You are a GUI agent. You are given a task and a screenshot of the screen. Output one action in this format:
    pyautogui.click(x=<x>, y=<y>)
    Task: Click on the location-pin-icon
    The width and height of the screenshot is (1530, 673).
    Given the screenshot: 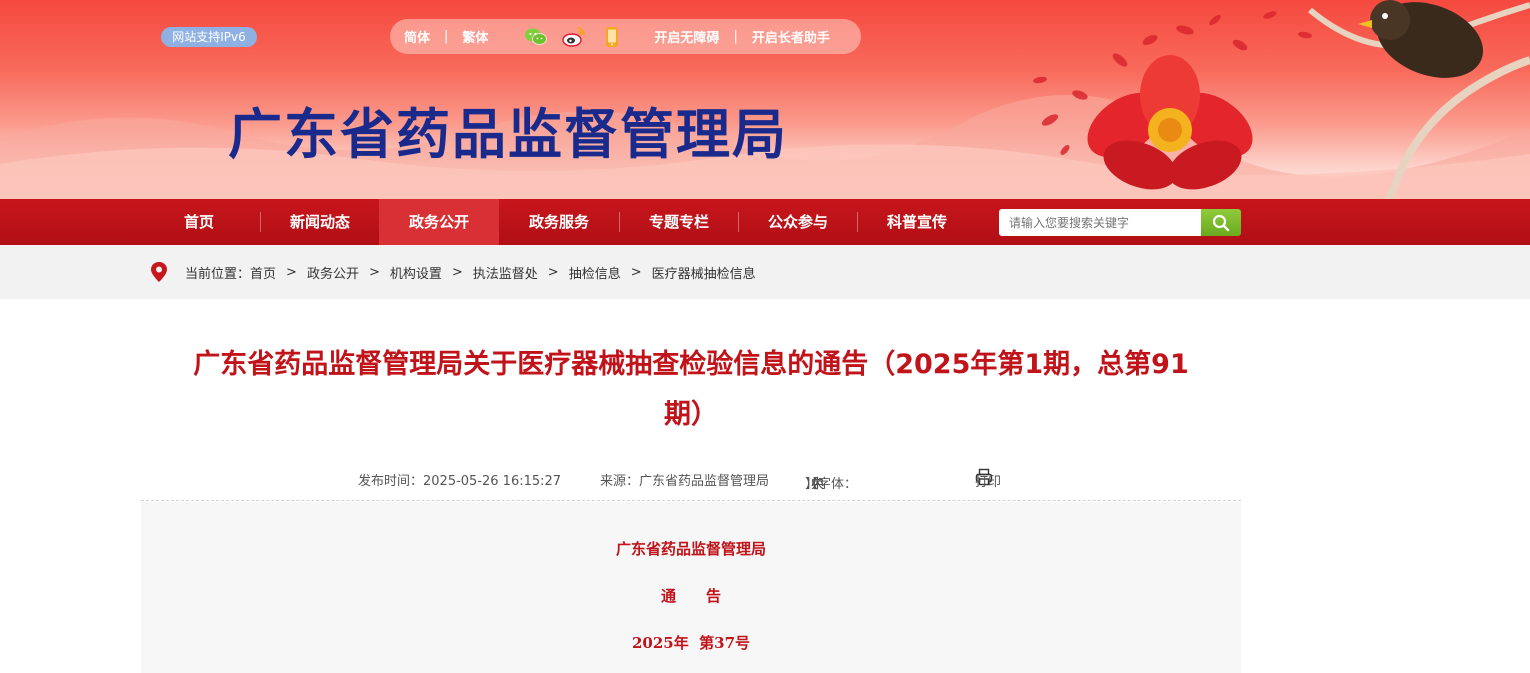 What is the action you would take?
    pyautogui.click(x=159, y=272)
    